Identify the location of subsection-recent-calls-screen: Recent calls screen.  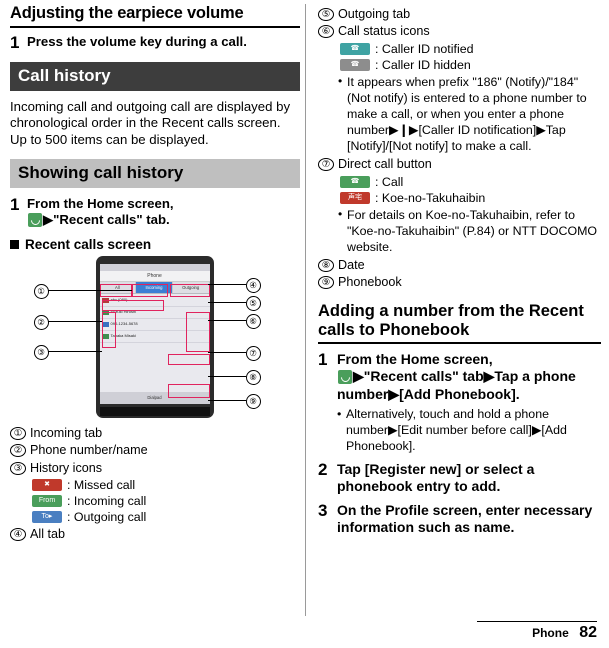
(155, 244).